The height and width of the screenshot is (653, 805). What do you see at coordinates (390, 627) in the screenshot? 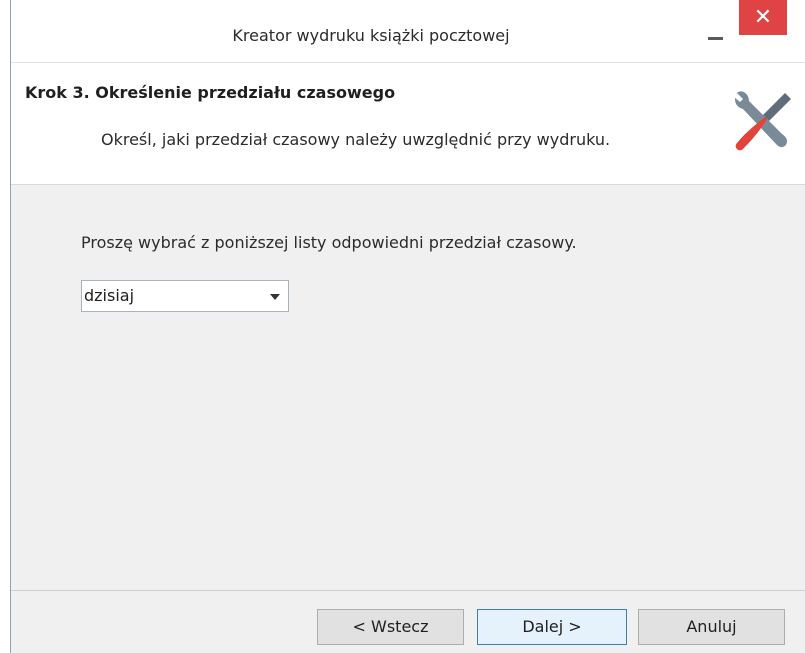
I see `back-button: < Wstecz` at bounding box center [390, 627].